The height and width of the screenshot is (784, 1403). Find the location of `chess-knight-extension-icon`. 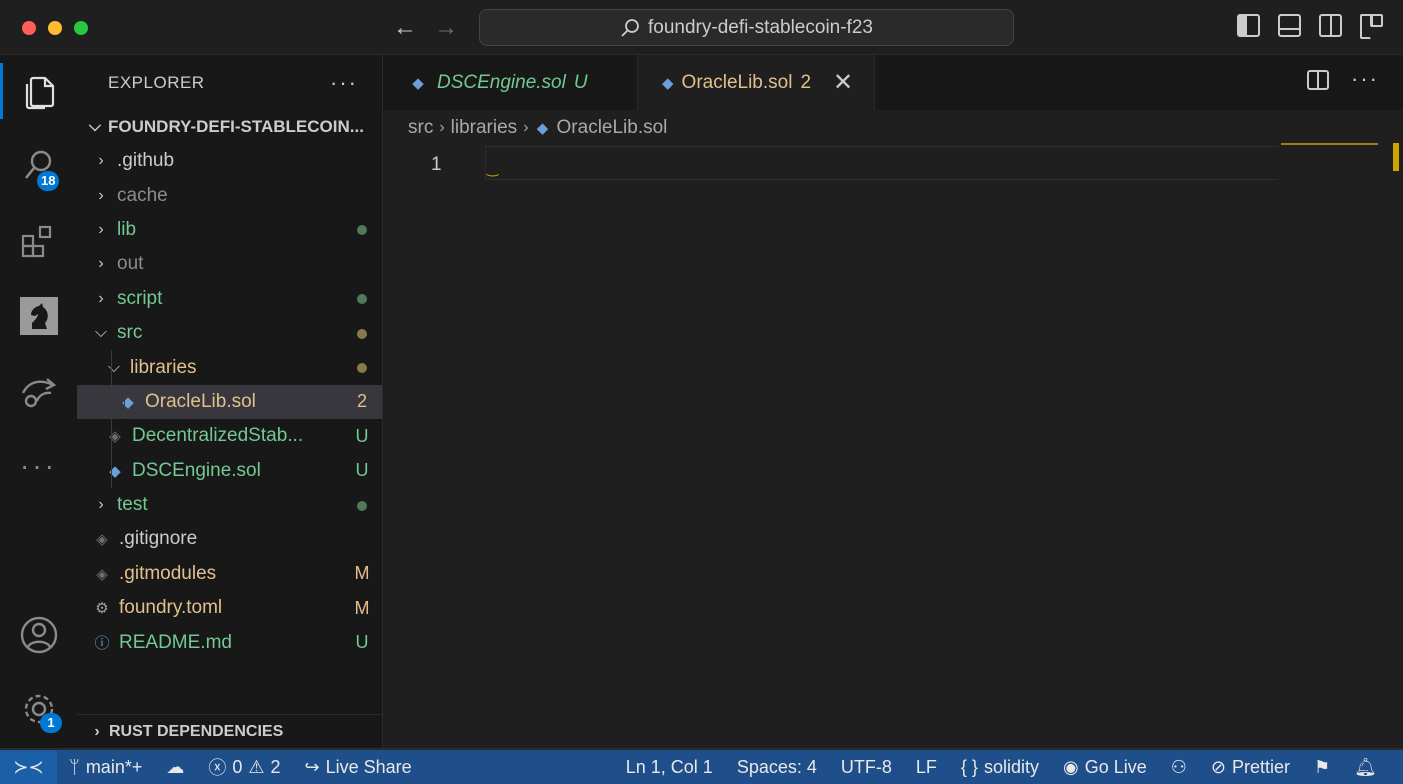

chess-knight-extension-icon is located at coordinates (38, 316).